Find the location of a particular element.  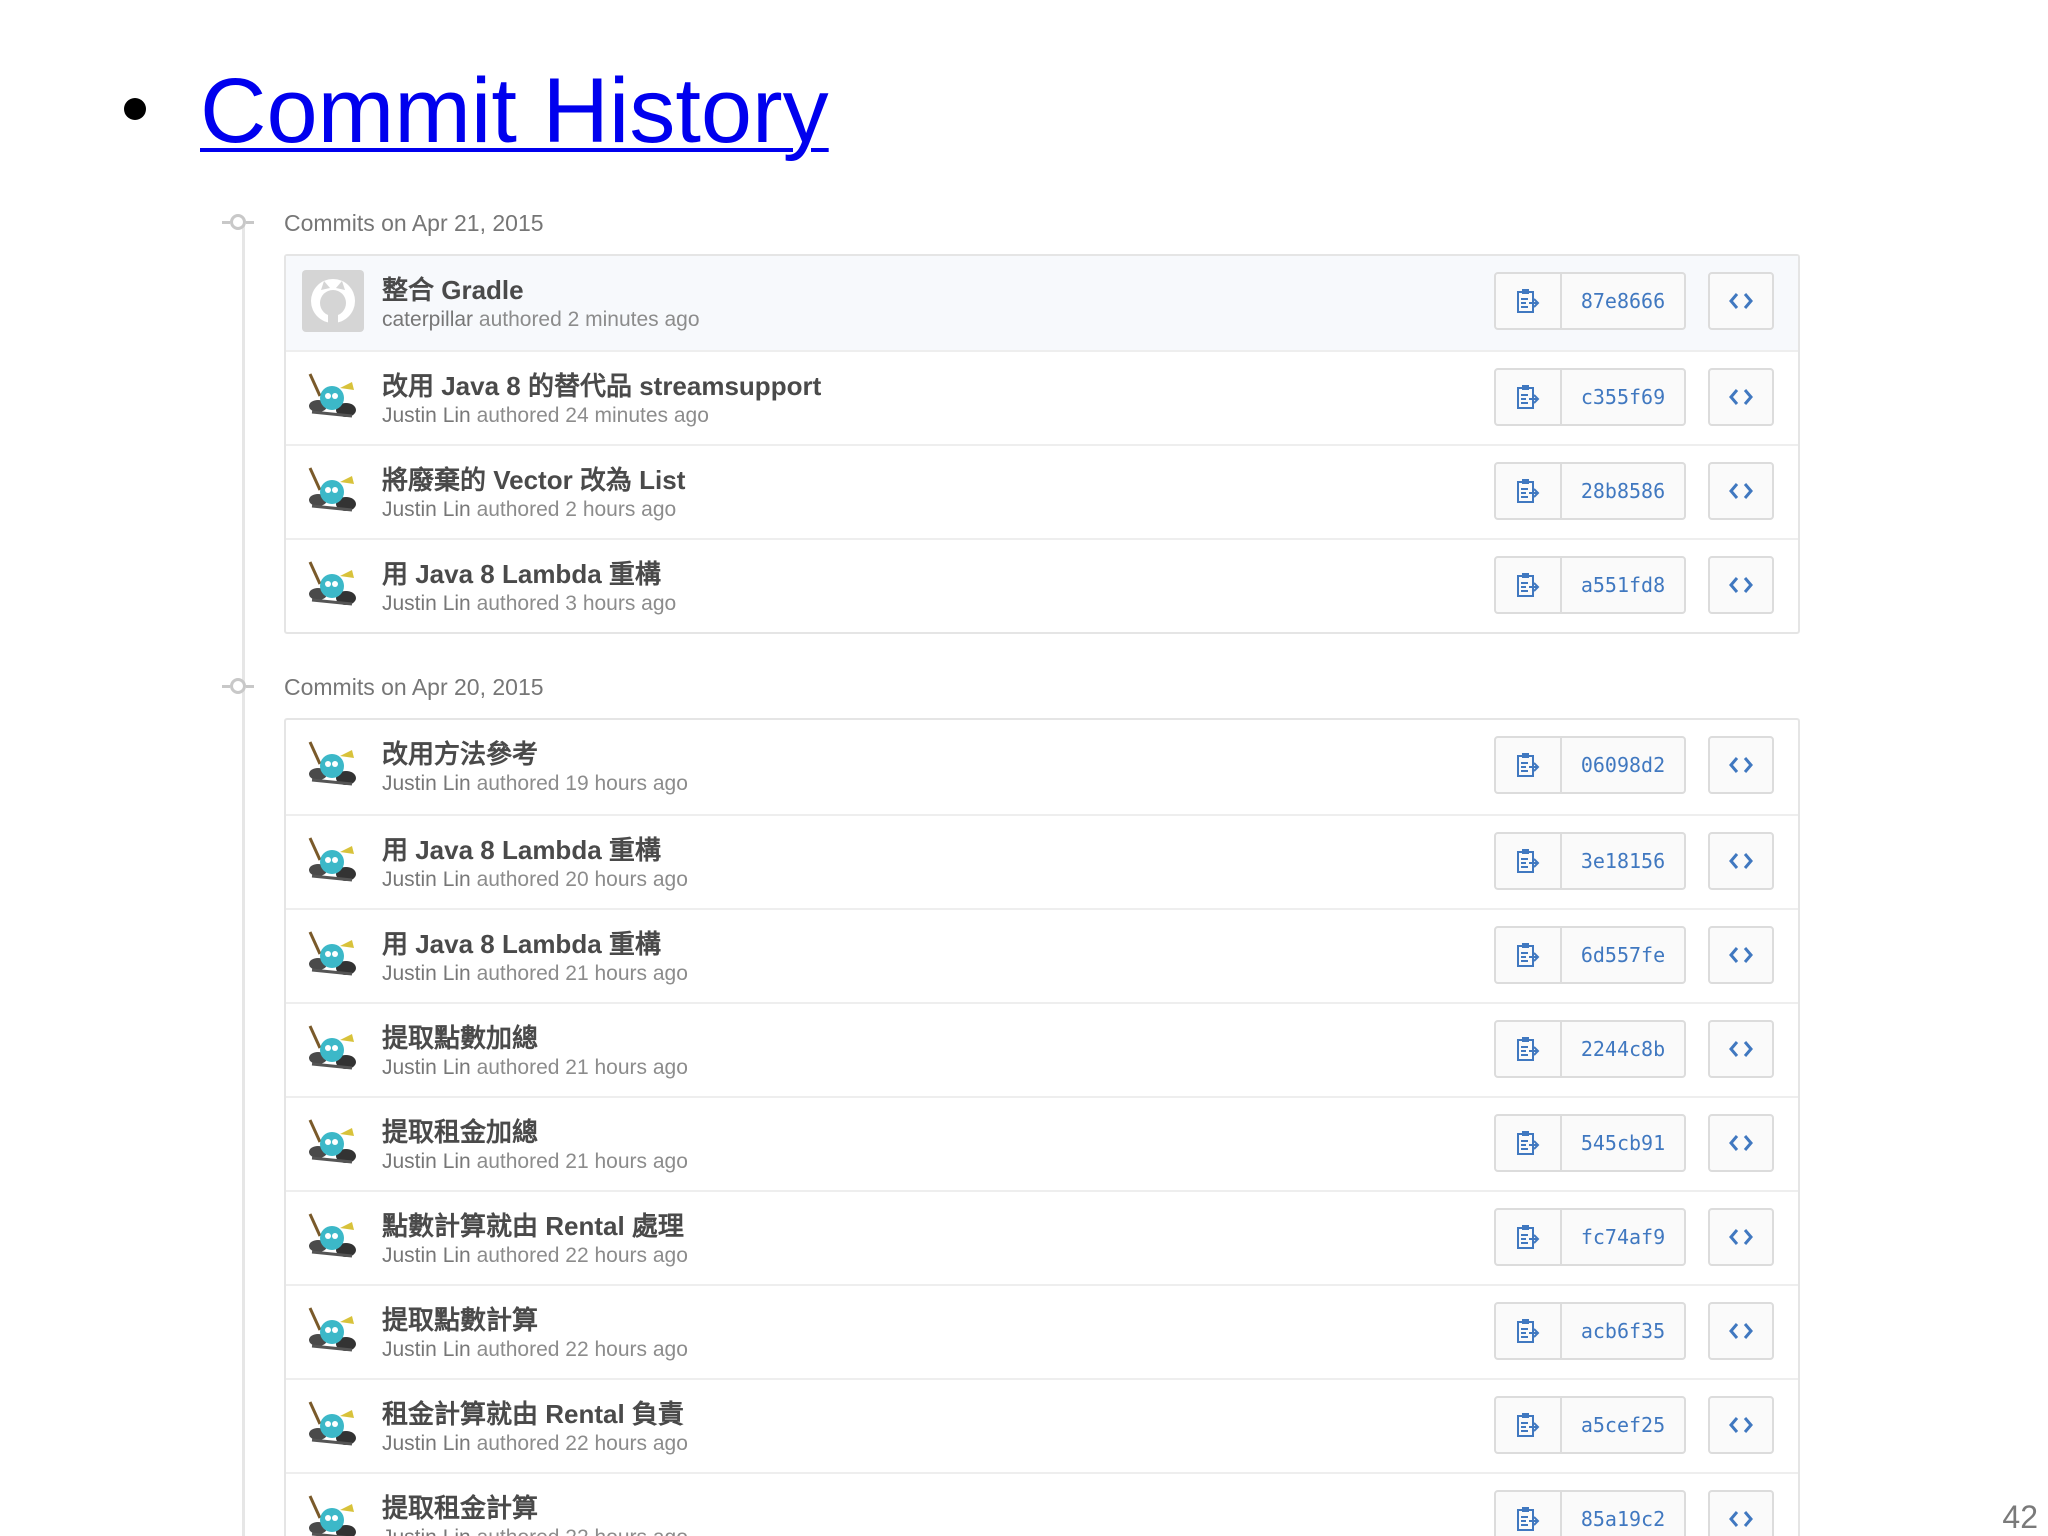

commit-sha-link: a5cef25 is located at coordinates (1623, 1425).